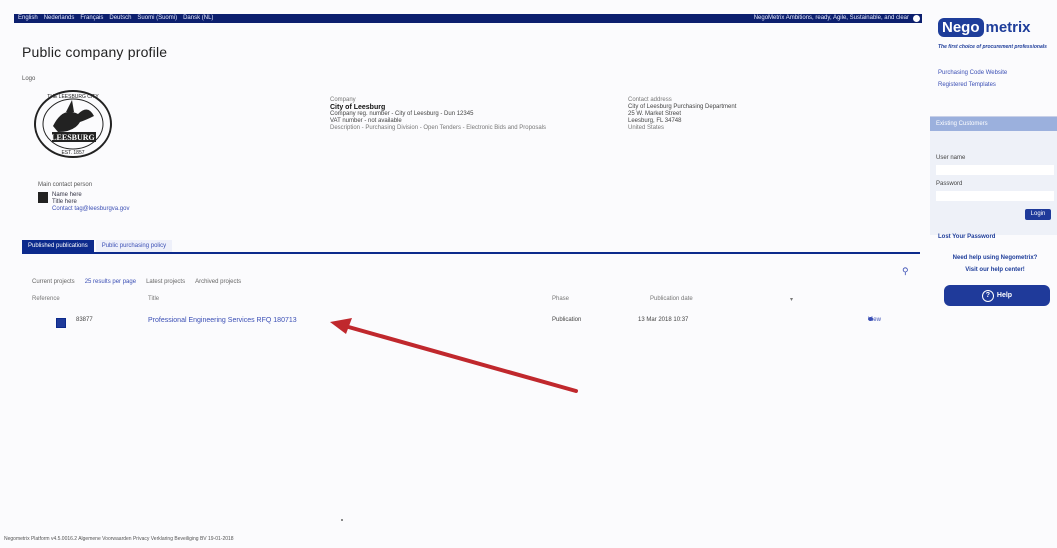  Describe the element at coordinates (663, 320) in the screenshot. I see `row-date: 13 Mar 2018 10:37` at that location.